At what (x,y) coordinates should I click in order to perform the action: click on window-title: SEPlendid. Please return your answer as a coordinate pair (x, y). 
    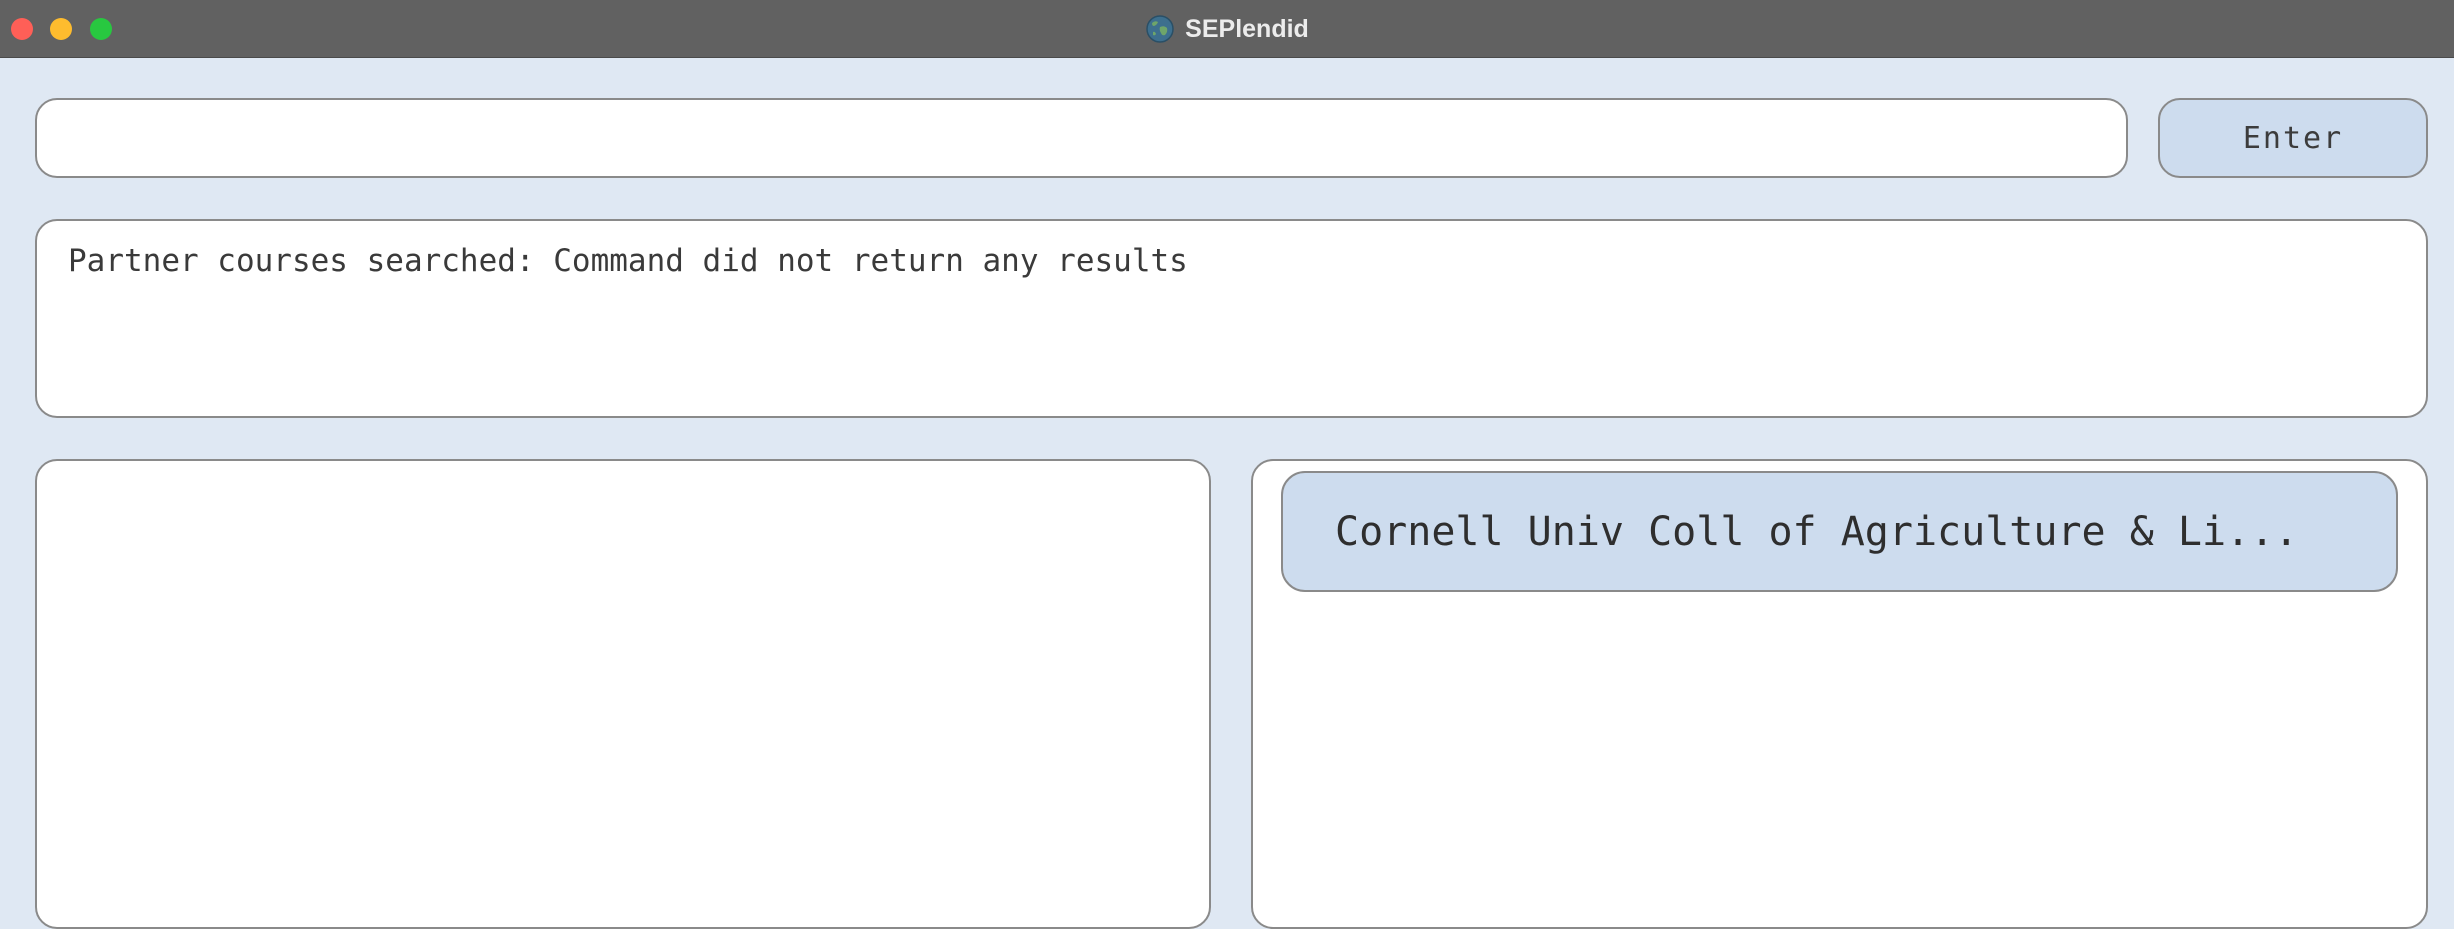
    Looking at the image, I should click on (1247, 28).